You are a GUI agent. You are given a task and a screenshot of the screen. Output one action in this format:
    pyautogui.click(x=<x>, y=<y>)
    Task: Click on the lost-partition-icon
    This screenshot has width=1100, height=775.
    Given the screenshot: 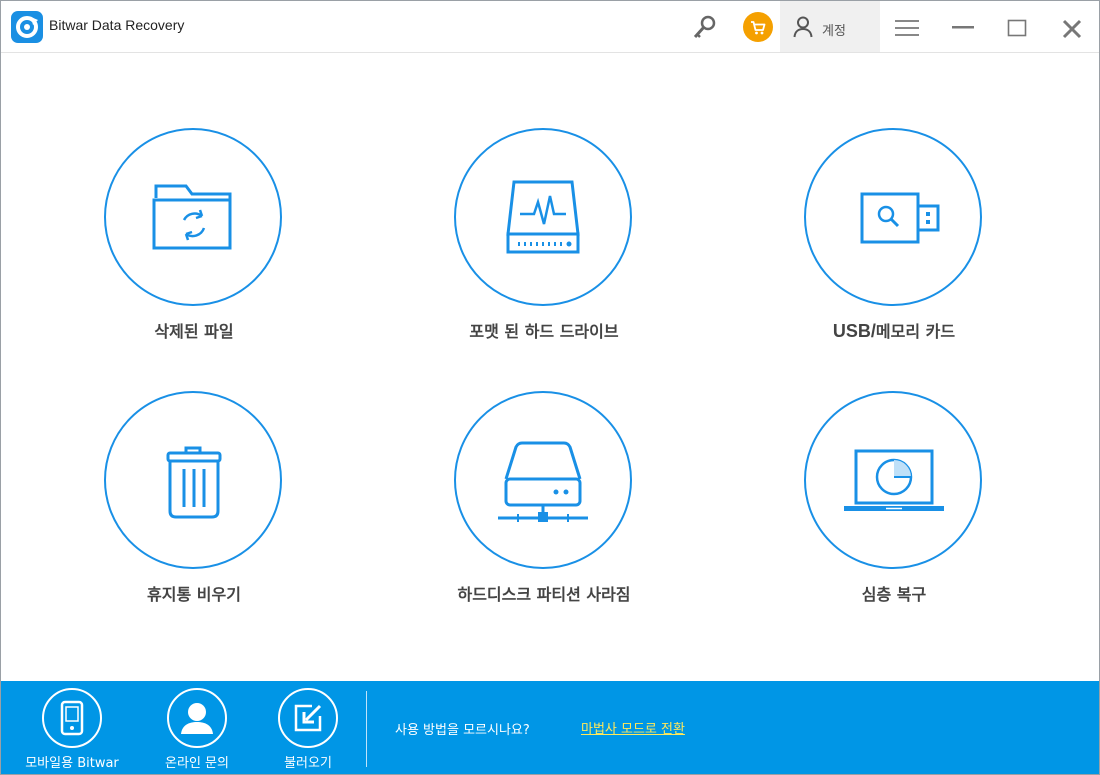 What is the action you would take?
    pyautogui.click(x=543, y=481)
    